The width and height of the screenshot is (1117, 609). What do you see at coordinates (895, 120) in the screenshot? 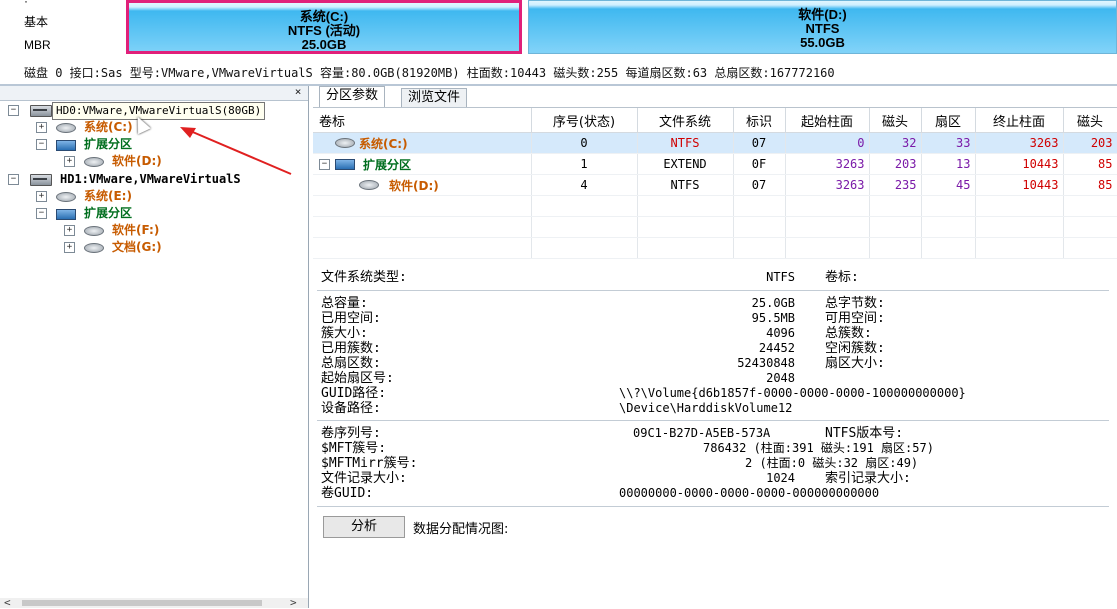
I see `column-header-head: 磁头` at bounding box center [895, 120].